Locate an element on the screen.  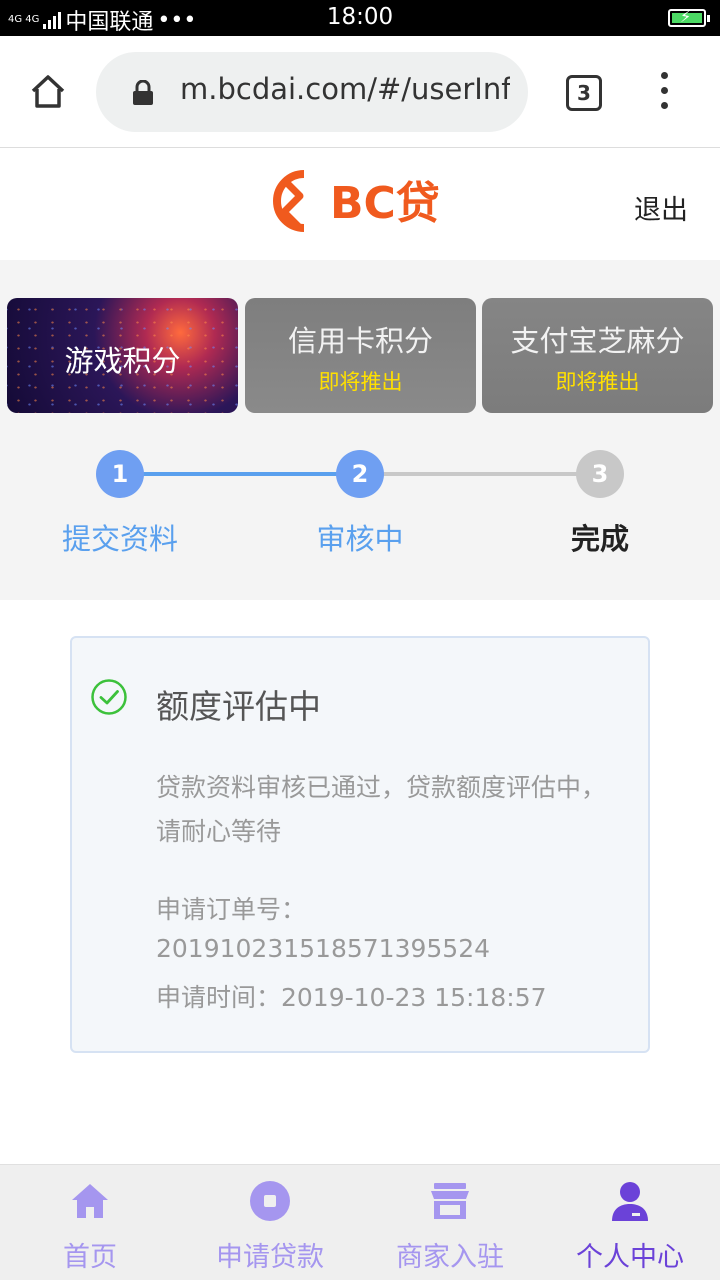
step-2-indicator: 2 is located at coordinates (360, 474).